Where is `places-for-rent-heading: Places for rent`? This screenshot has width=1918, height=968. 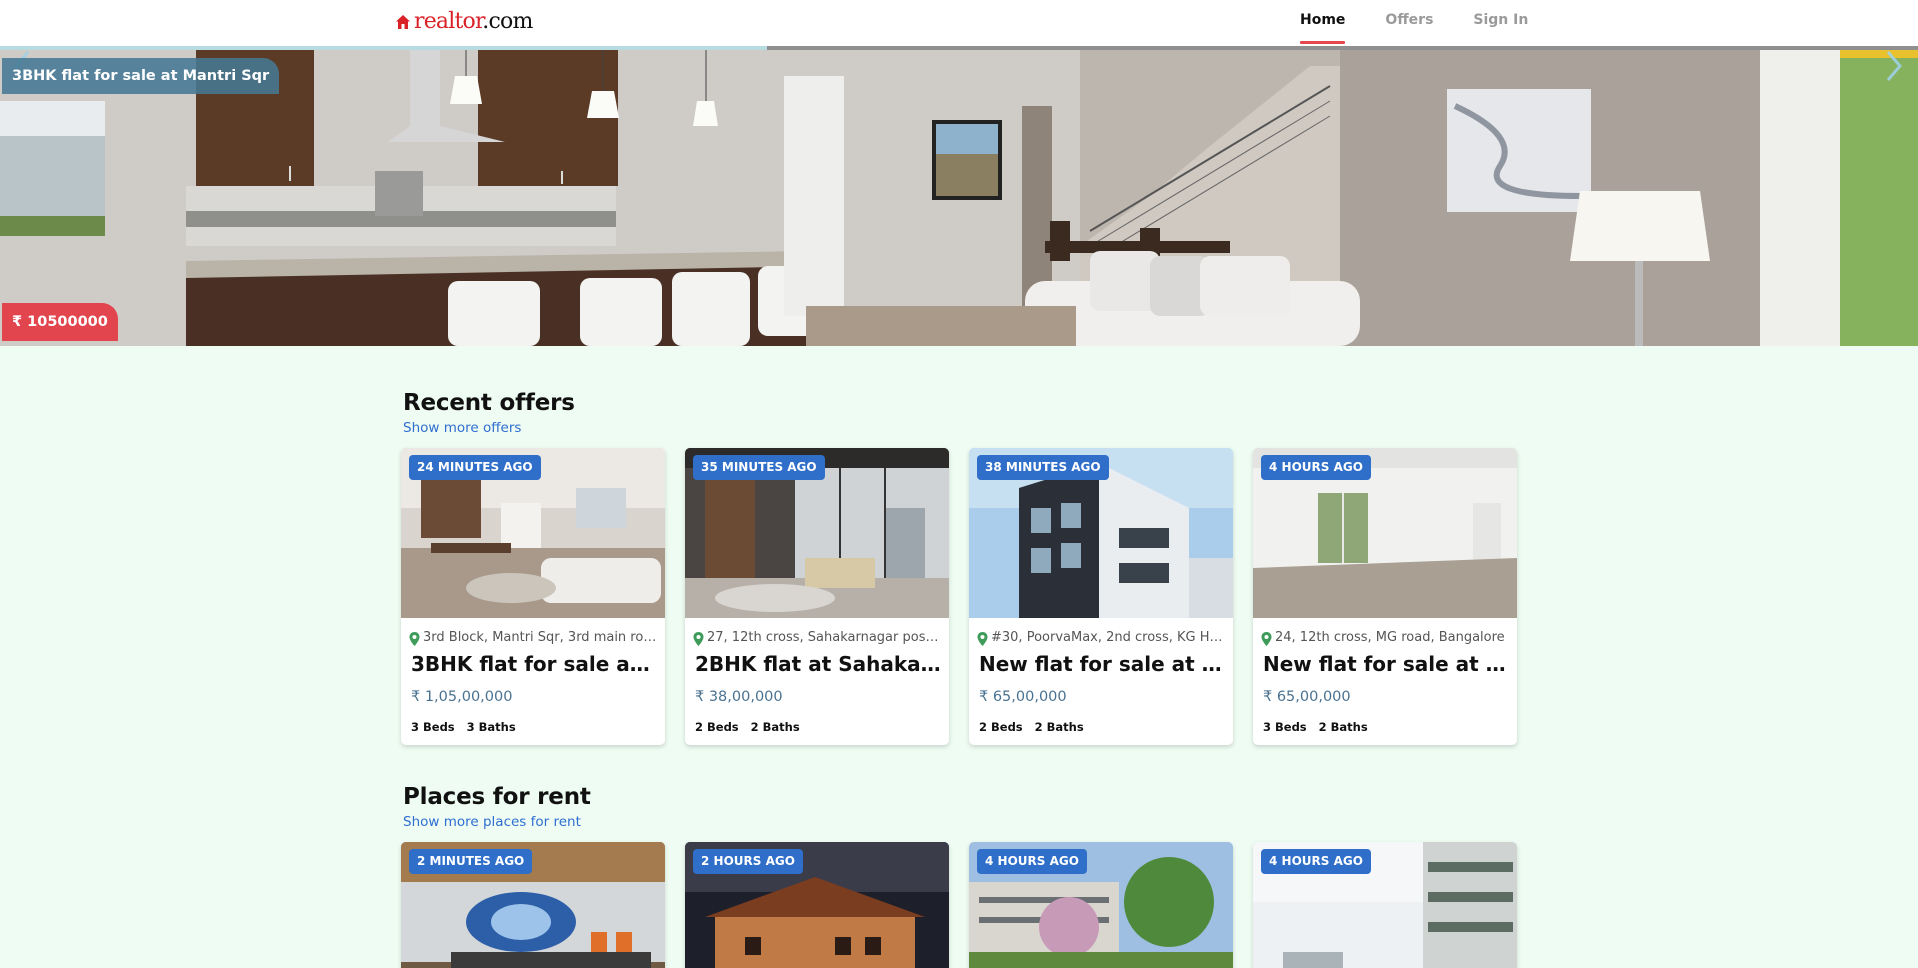 places-for-rent-heading: Places for rent is located at coordinates (497, 797).